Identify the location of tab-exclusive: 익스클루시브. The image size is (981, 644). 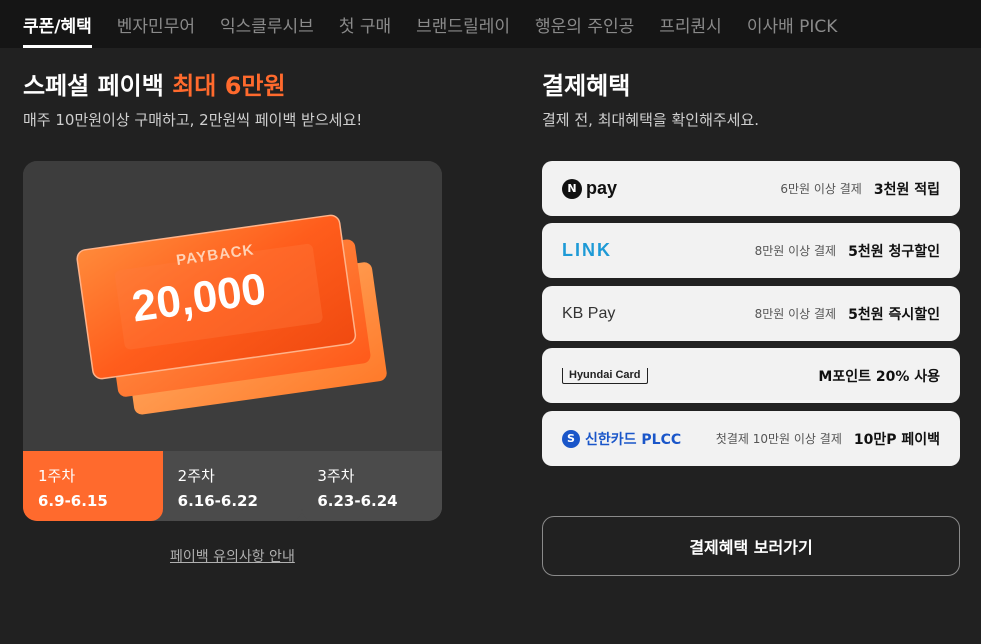
(267, 24).